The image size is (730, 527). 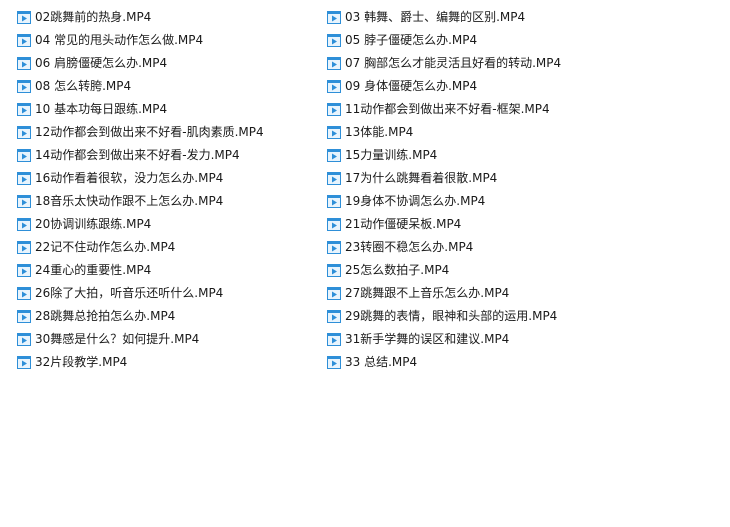 What do you see at coordinates (117, 339) in the screenshot?
I see `file-name: 30舞感是什么？如何提升.MP4` at bounding box center [117, 339].